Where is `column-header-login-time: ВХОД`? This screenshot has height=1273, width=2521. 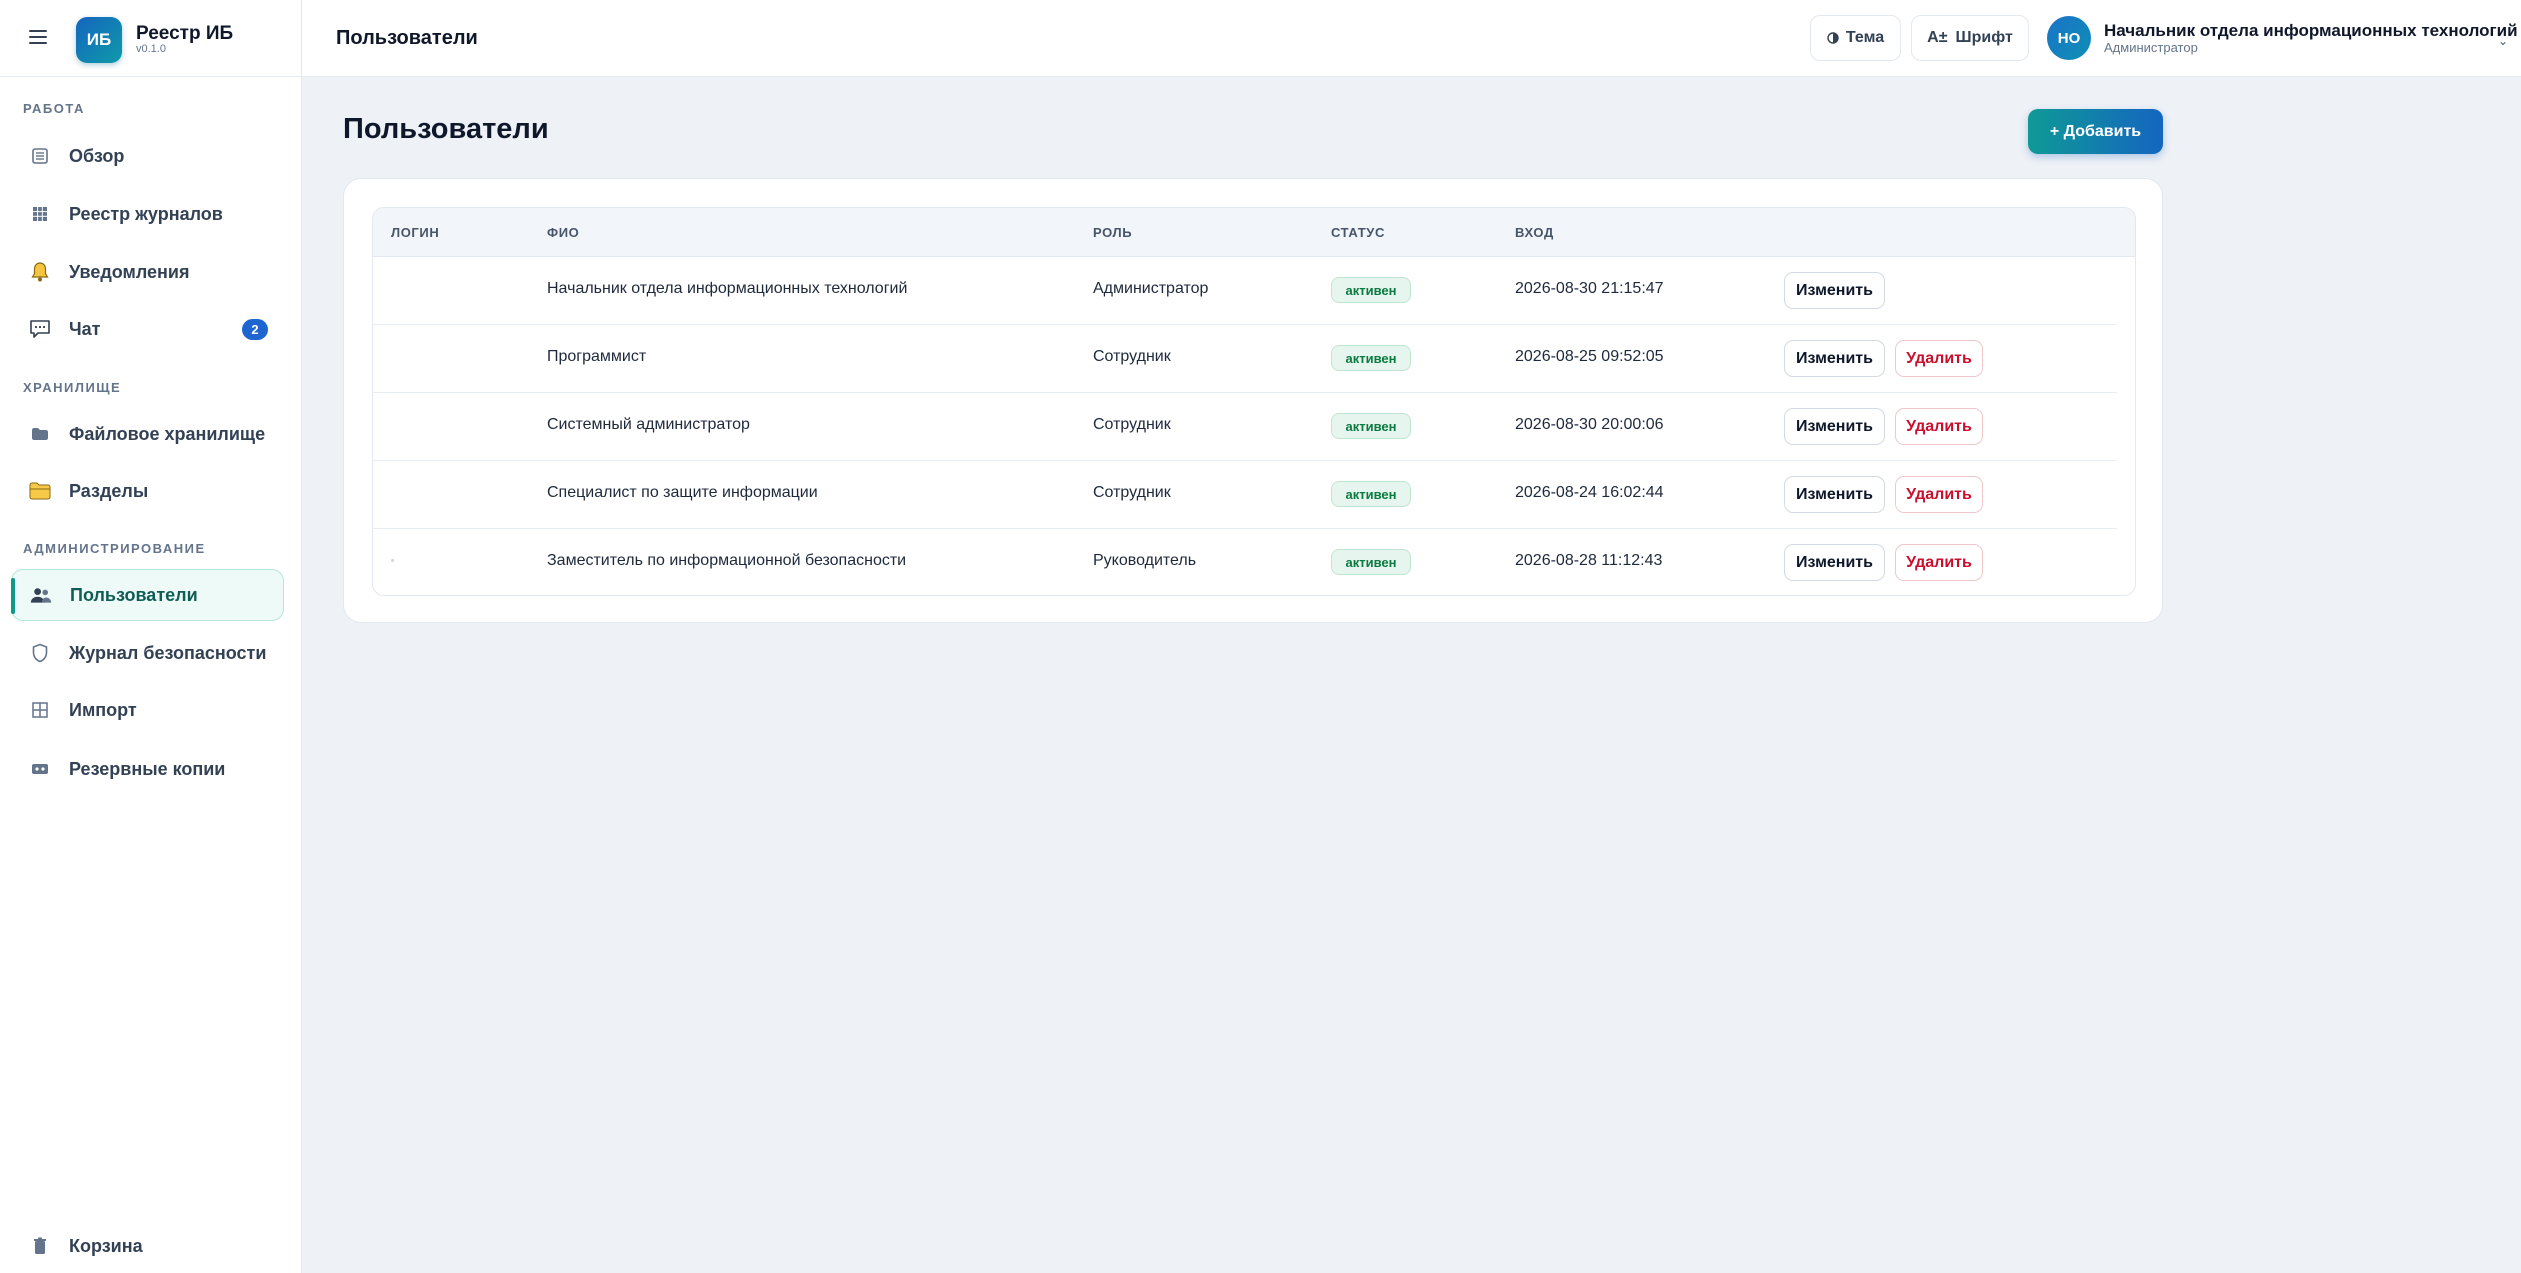
column-header-login-time: ВХОД is located at coordinates (1534, 232).